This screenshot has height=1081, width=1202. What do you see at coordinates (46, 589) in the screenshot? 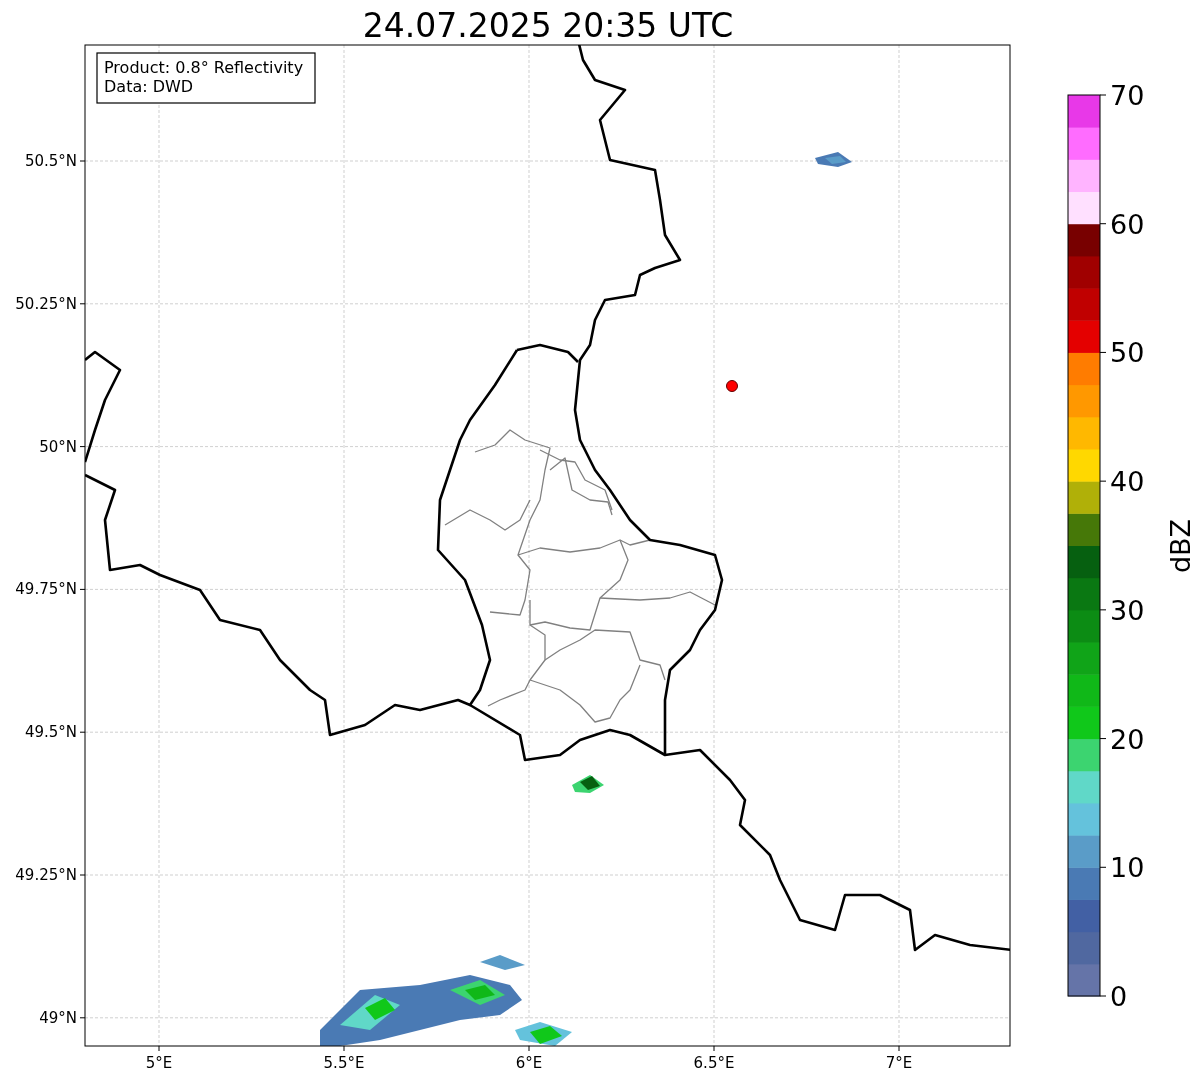
I see `latitude-label: 49.75°N` at bounding box center [46, 589].